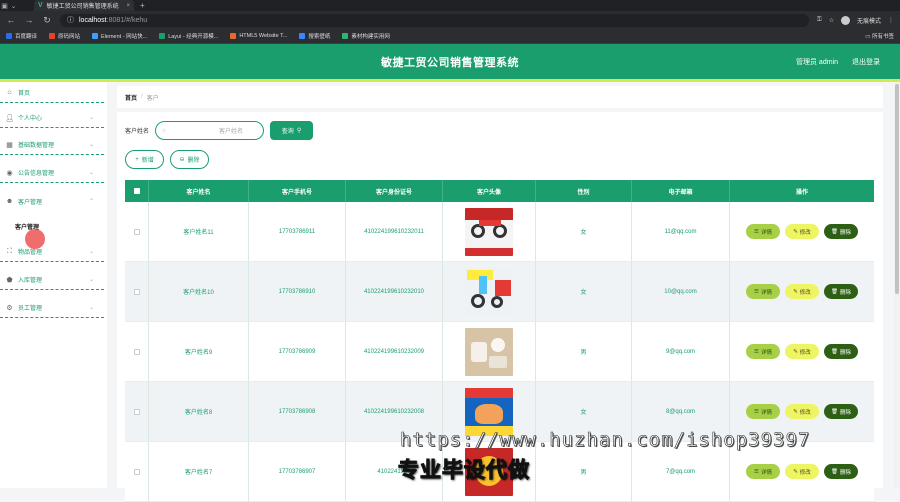 The image size is (900, 502). I want to click on col-header-gender: 性别, so click(584, 191).